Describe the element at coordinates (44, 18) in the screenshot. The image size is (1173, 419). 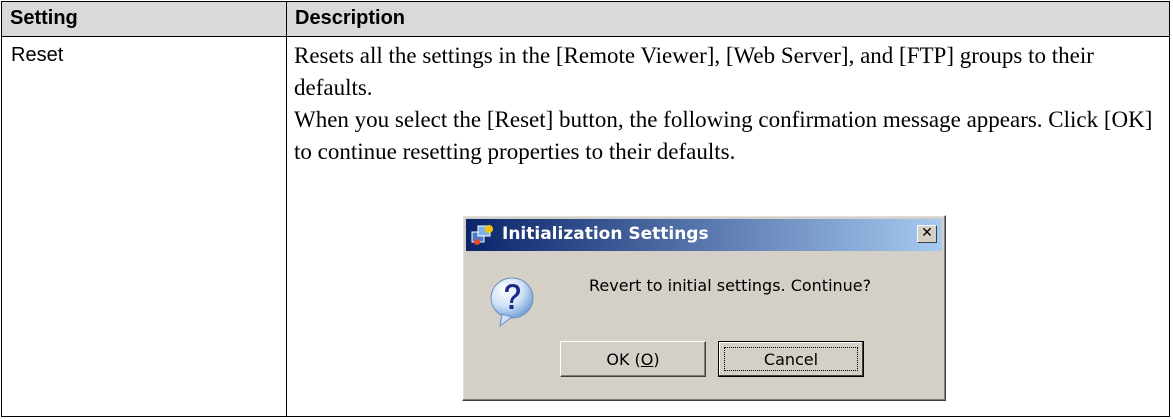
I see `header-setting: Setting` at that location.